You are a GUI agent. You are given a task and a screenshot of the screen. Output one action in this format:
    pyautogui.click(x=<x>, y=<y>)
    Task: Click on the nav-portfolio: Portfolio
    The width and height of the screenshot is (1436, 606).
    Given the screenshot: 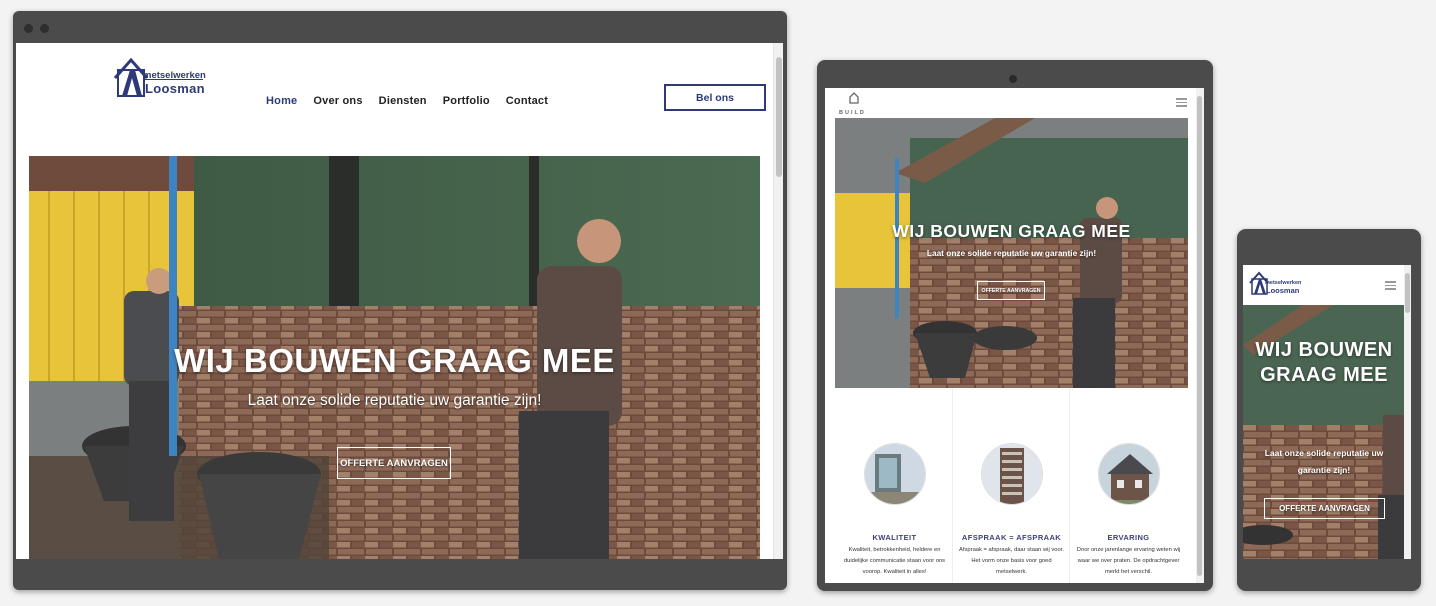 What is the action you would take?
    pyautogui.click(x=466, y=103)
    